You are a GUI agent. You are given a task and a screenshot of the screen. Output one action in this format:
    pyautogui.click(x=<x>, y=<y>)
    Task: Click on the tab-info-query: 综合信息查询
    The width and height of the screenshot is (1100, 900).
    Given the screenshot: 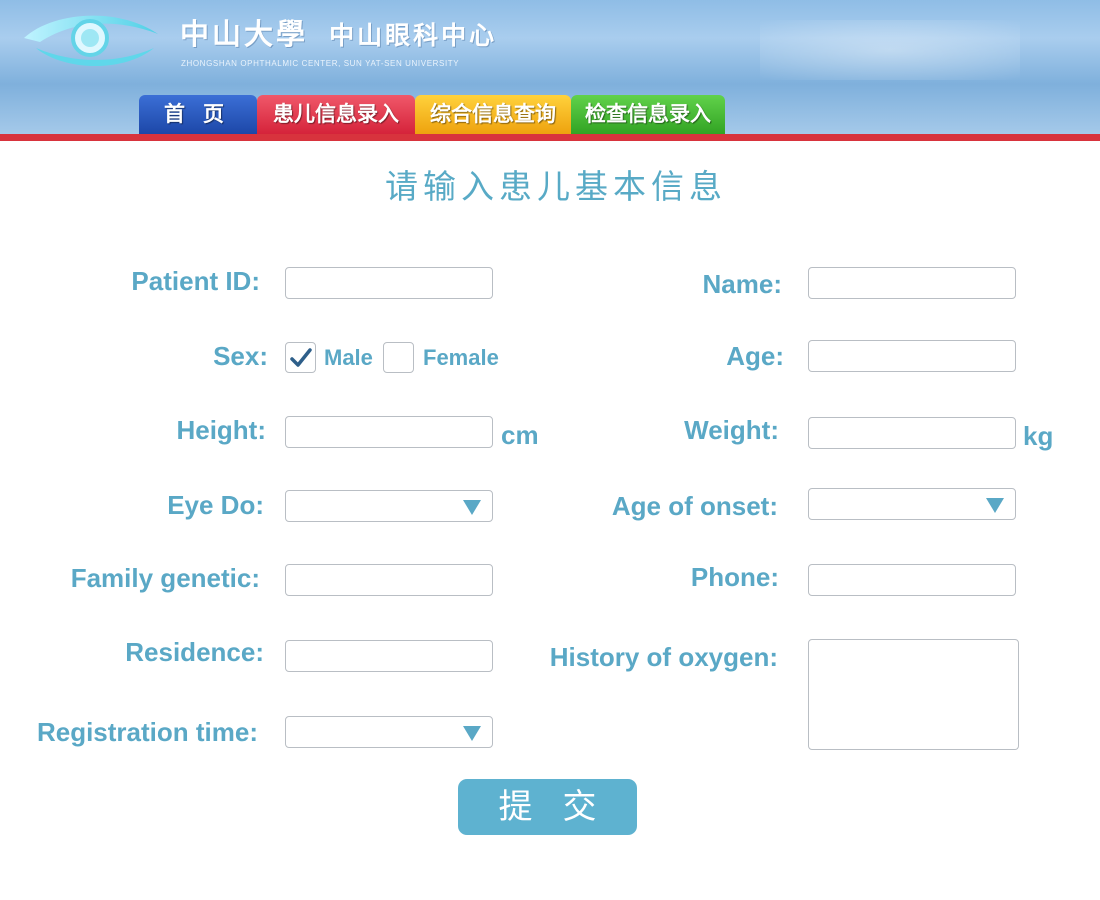 What is the action you would take?
    pyautogui.click(x=493, y=114)
    